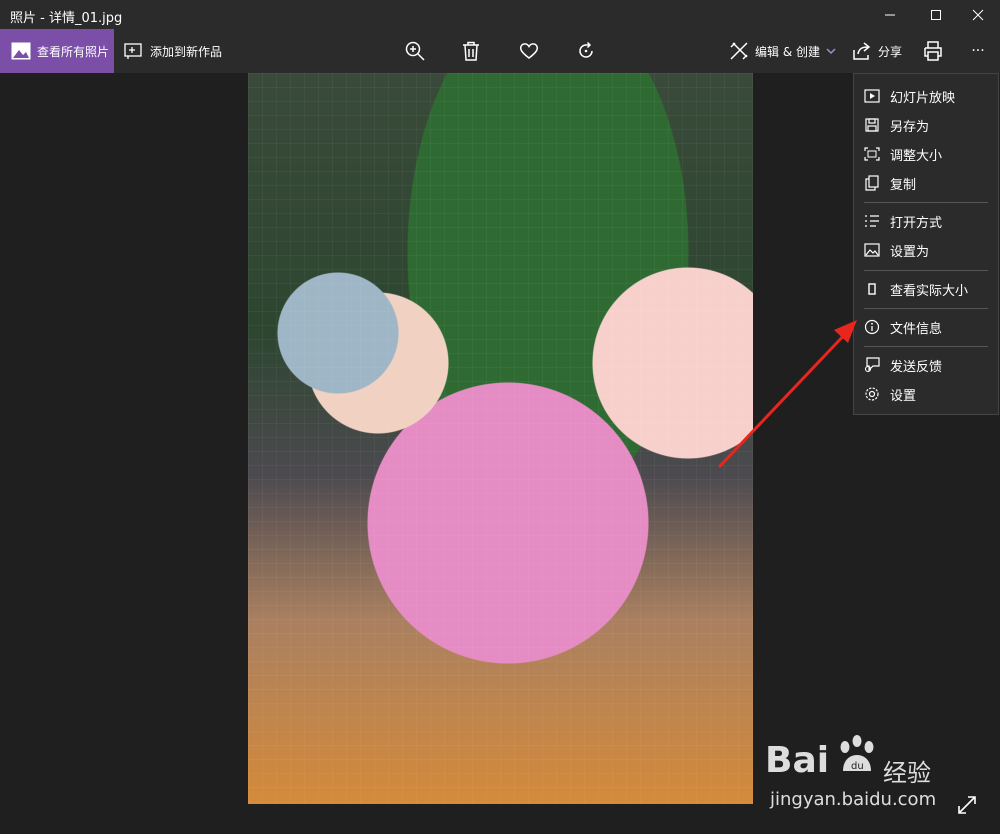 The width and height of the screenshot is (1000, 834). What do you see at coordinates (857, 753) in the screenshot?
I see `paw-icon: du` at bounding box center [857, 753].